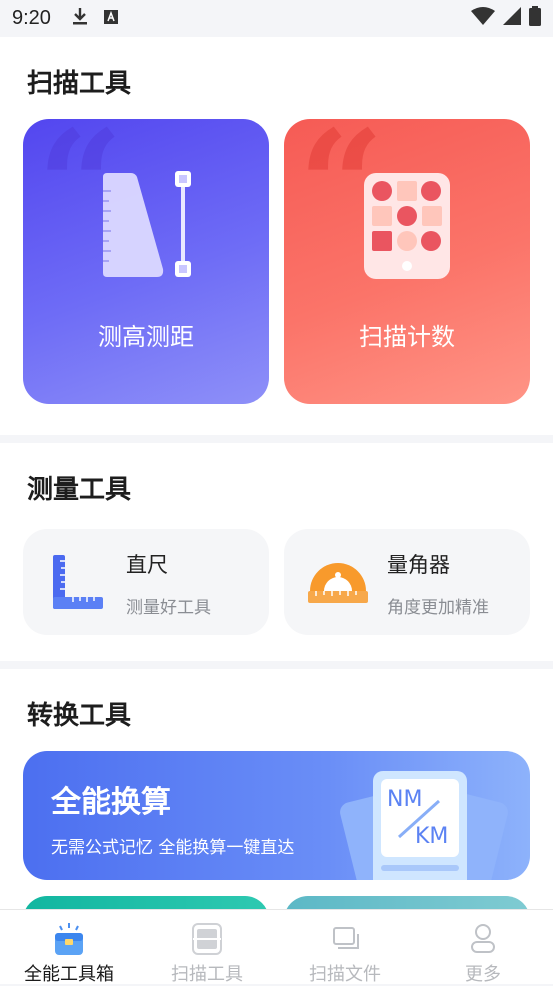 This screenshot has height=986, width=553. Describe the element at coordinates (69, 939) in the screenshot. I see `toolbox-icon` at that location.